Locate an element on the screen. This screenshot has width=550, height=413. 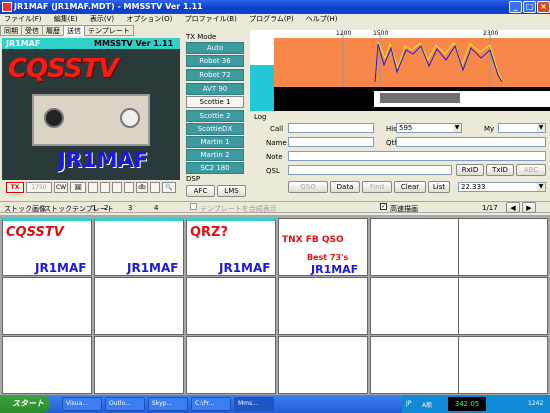
txid-button: TxID is located at coordinates (500, 170).